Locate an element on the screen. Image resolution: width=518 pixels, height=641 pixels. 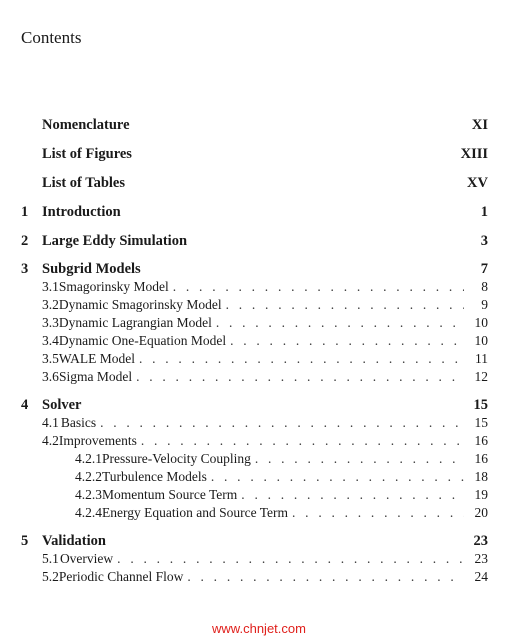
toc-entry-title: Dynamic Lagrangian Model is located at coordinates (135, 323).